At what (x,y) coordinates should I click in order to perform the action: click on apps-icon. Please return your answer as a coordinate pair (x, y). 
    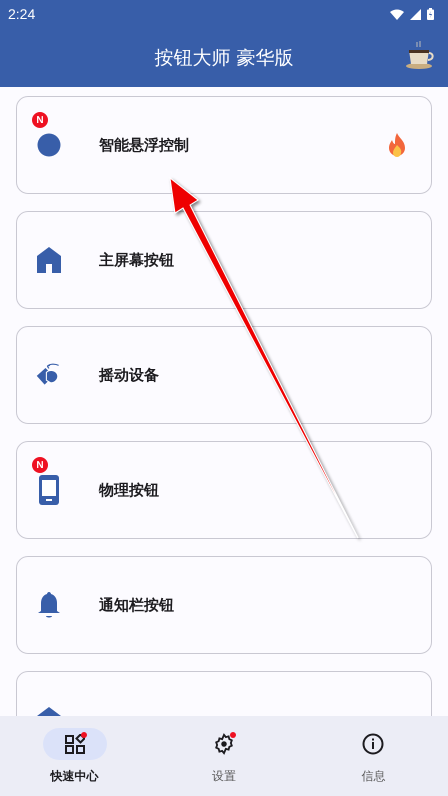
    Looking at the image, I should click on (74, 744).